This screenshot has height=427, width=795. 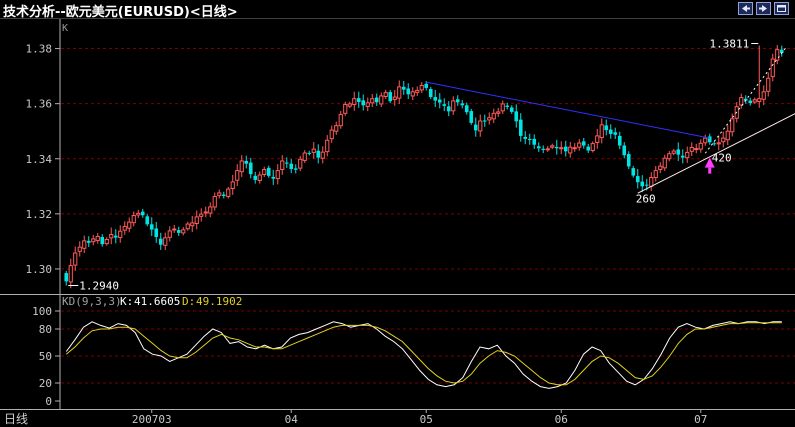 I want to click on restore-button, so click(x=781, y=8).